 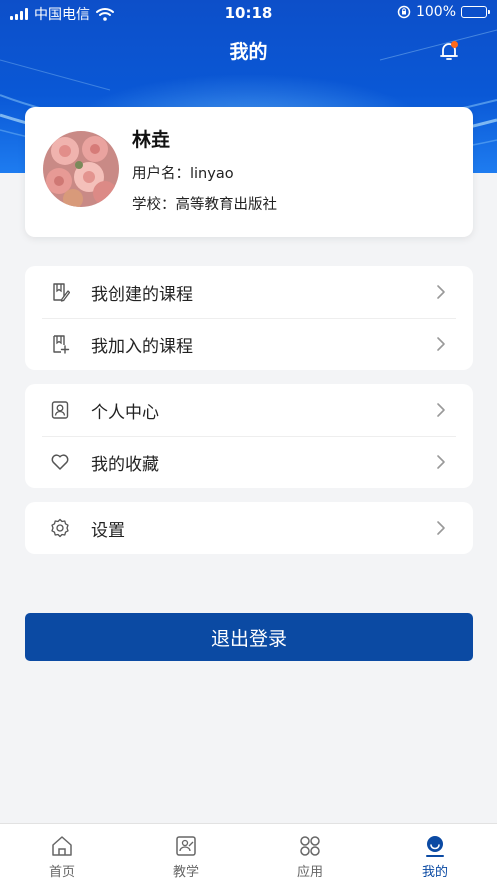 What do you see at coordinates (309, 872) in the screenshot?
I see `tab-label: 应用` at bounding box center [309, 872].